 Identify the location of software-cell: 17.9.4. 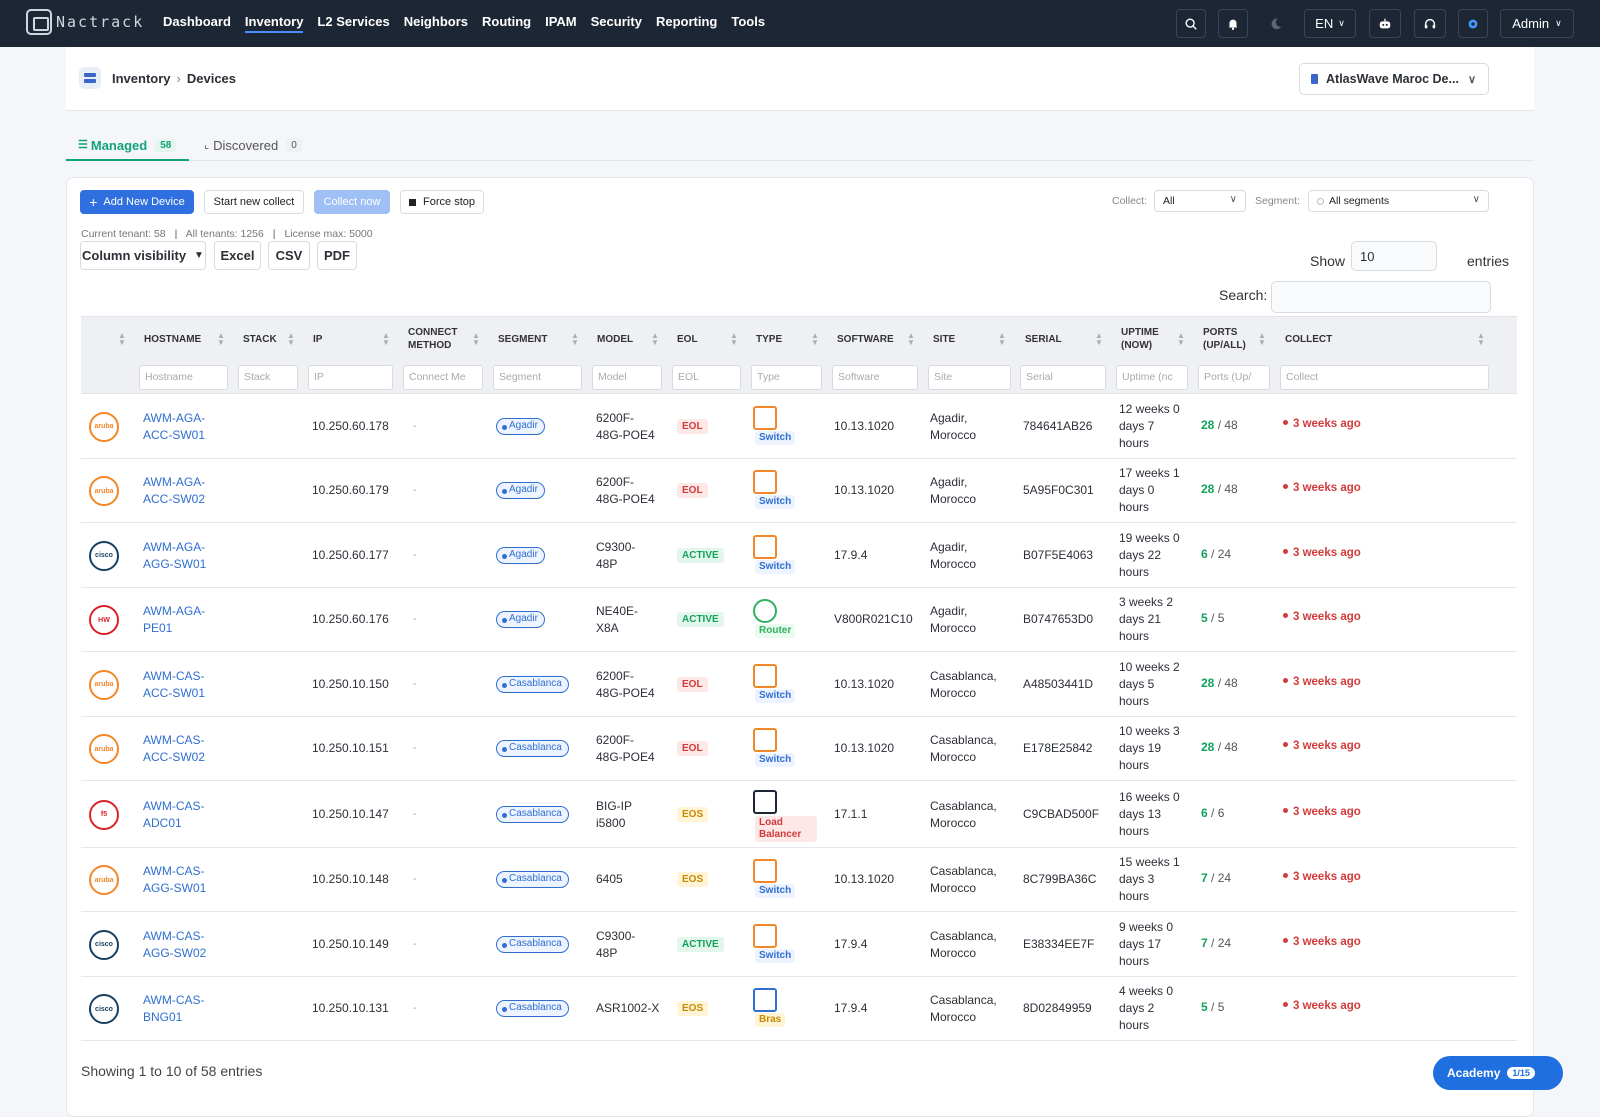
(851, 554).